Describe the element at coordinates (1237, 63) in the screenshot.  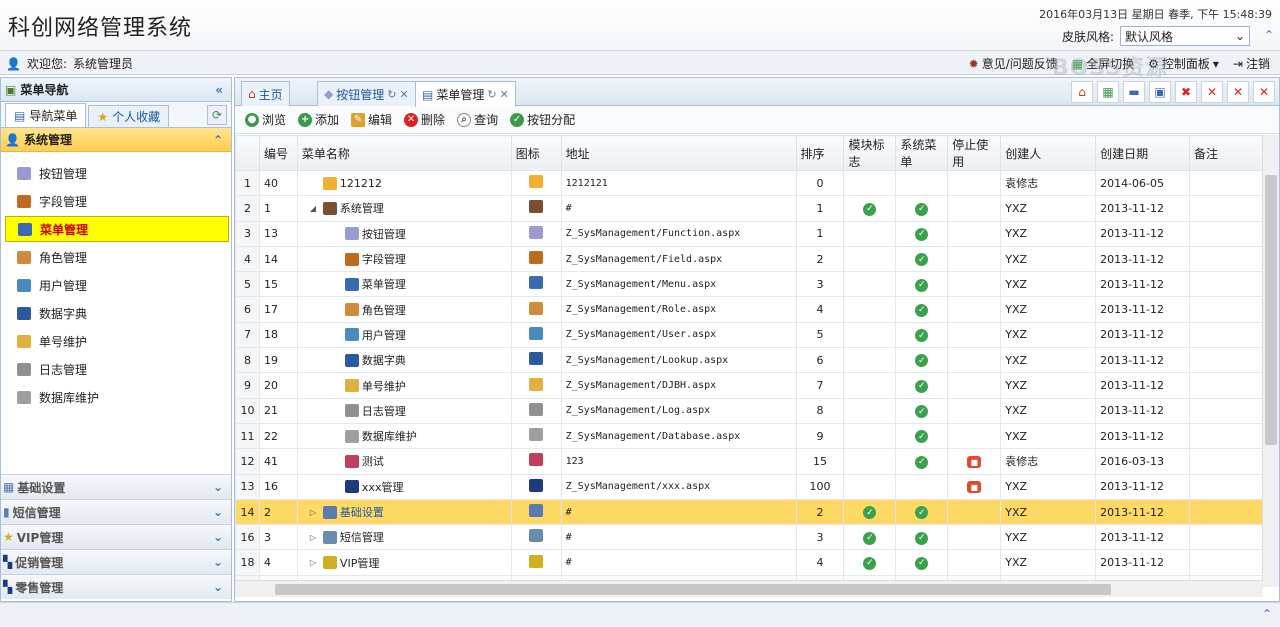
I see `logout-icon: ⇥` at that location.